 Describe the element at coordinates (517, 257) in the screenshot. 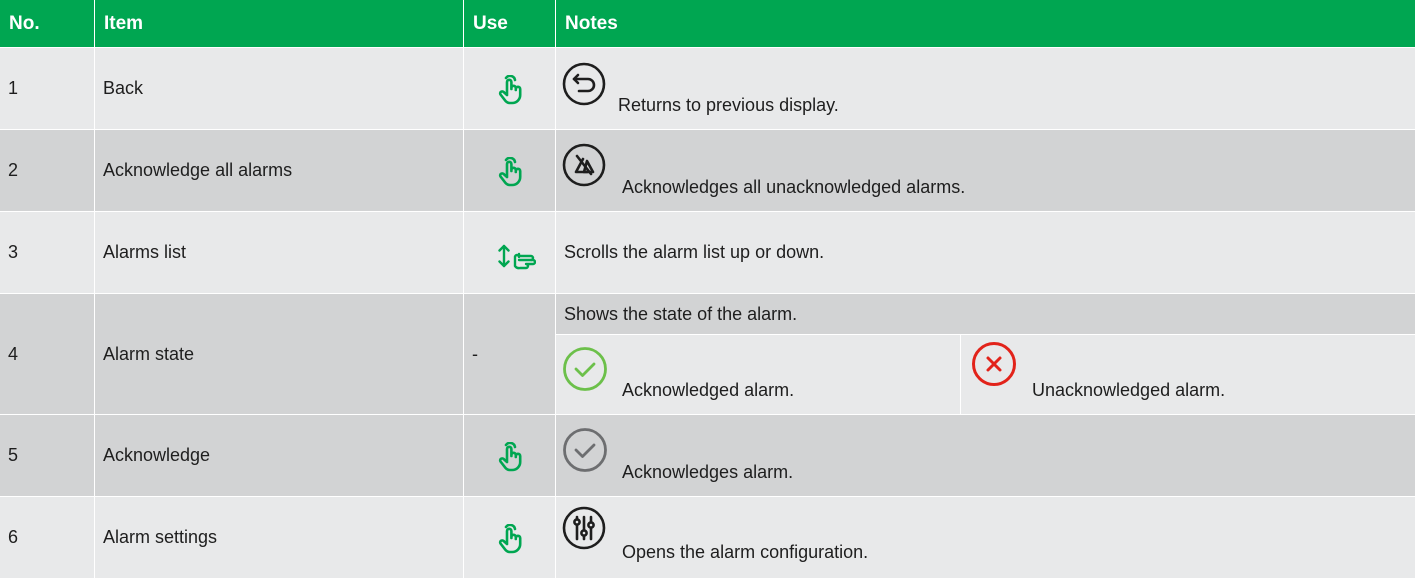

I see `scroll-hand-icon` at that location.